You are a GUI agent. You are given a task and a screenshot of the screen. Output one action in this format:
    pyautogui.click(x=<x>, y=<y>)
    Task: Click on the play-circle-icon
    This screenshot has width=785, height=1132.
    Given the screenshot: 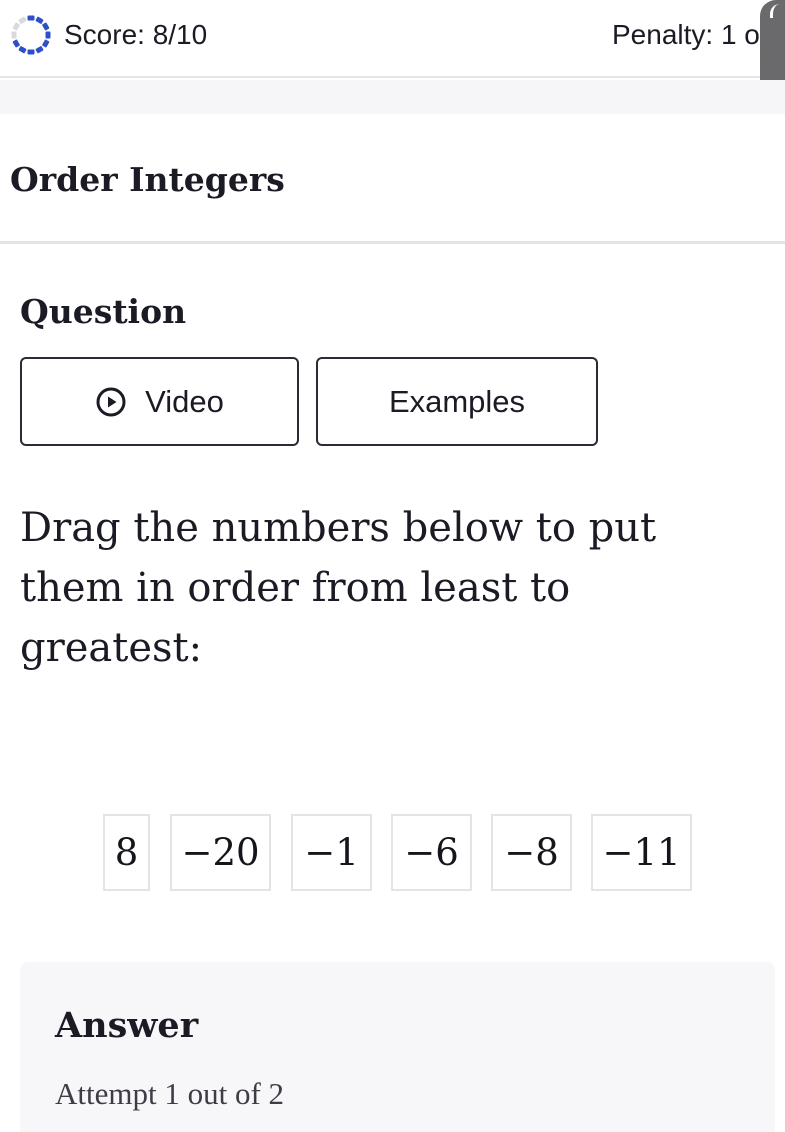 What is the action you would take?
    pyautogui.click(x=111, y=401)
    